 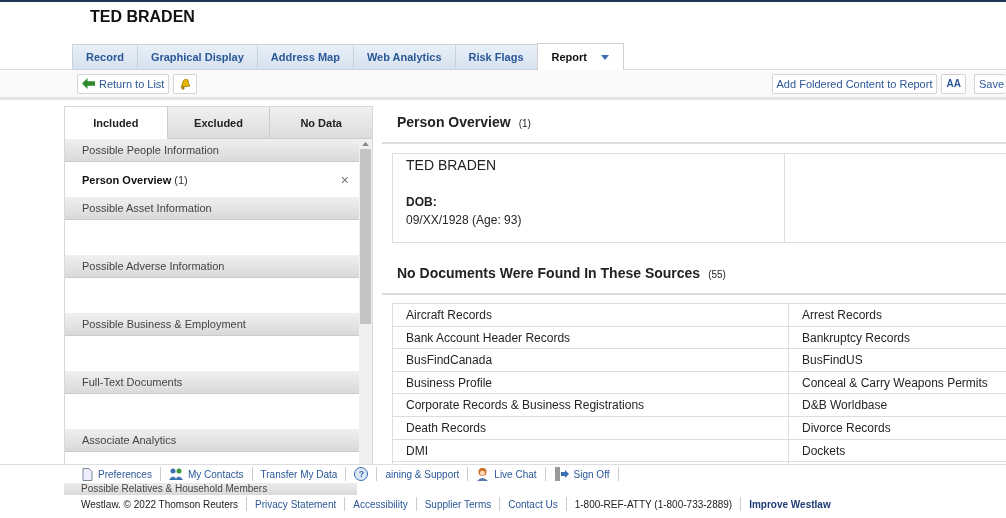 What do you see at coordinates (210, 489) in the screenshot?
I see `section-header: Possible Relatives & Household Members` at bounding box center [210, 489].